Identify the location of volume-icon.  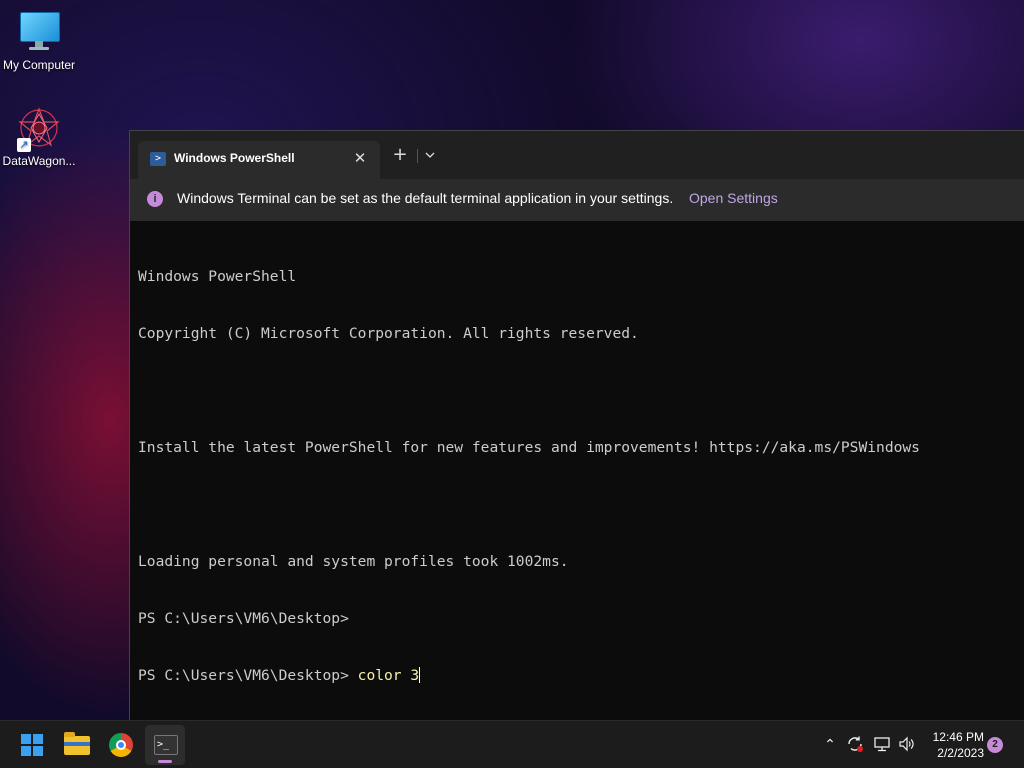
(907, 745).